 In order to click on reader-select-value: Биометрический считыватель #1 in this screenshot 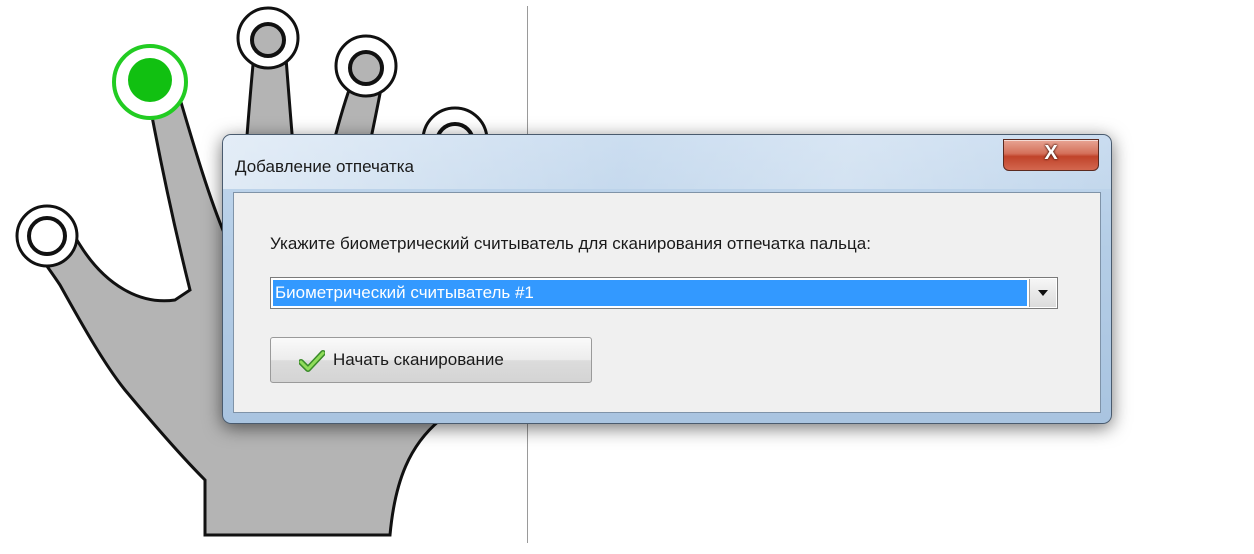, I will do `click(650, 293)`.